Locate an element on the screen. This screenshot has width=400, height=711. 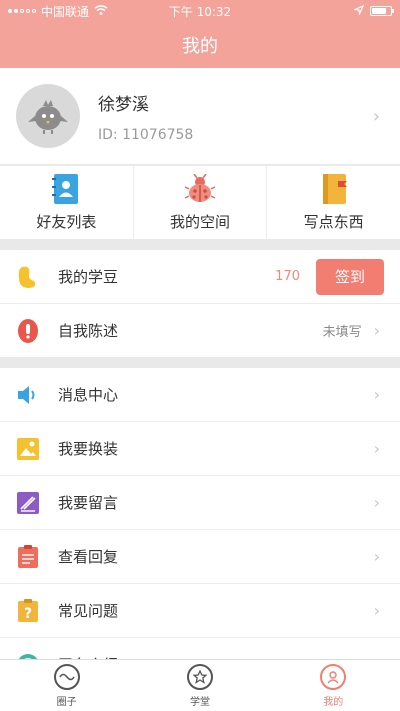
quick-label: 好友列表 is located at coordinates (66, 222).